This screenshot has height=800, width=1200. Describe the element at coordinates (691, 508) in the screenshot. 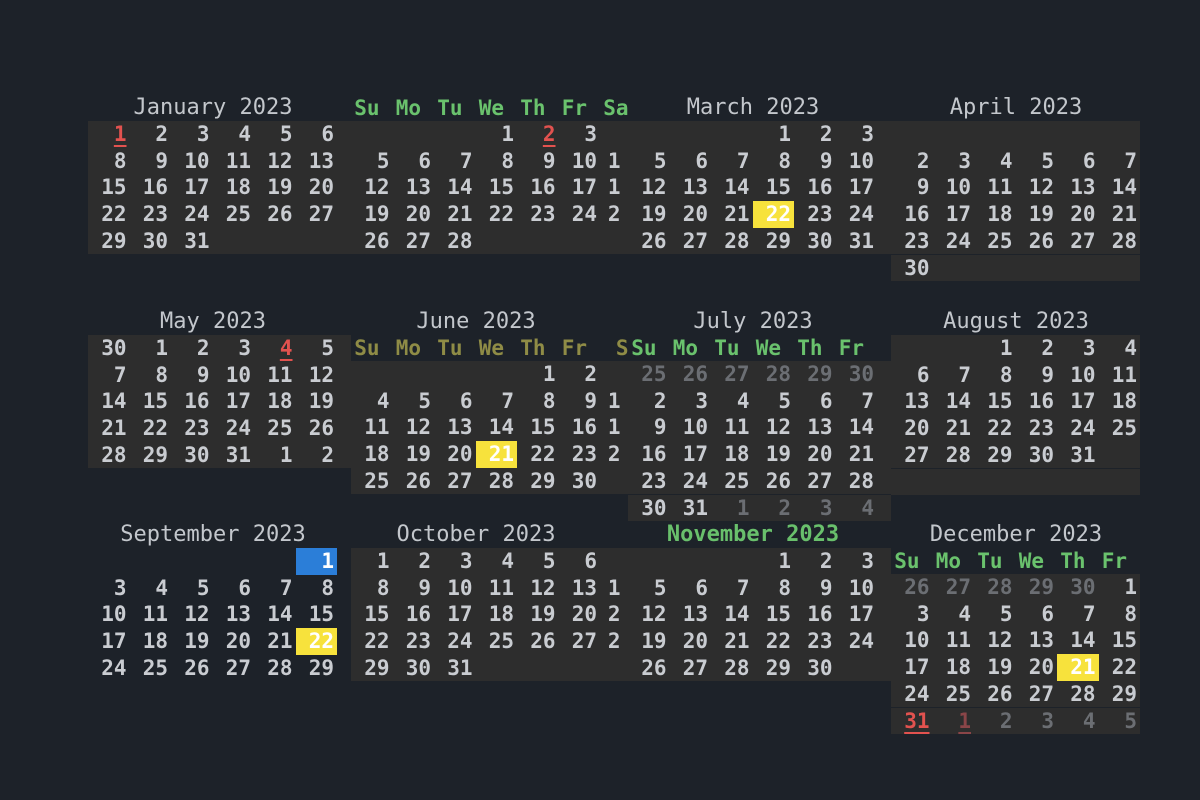

I see `day-cell: 31` at that location.